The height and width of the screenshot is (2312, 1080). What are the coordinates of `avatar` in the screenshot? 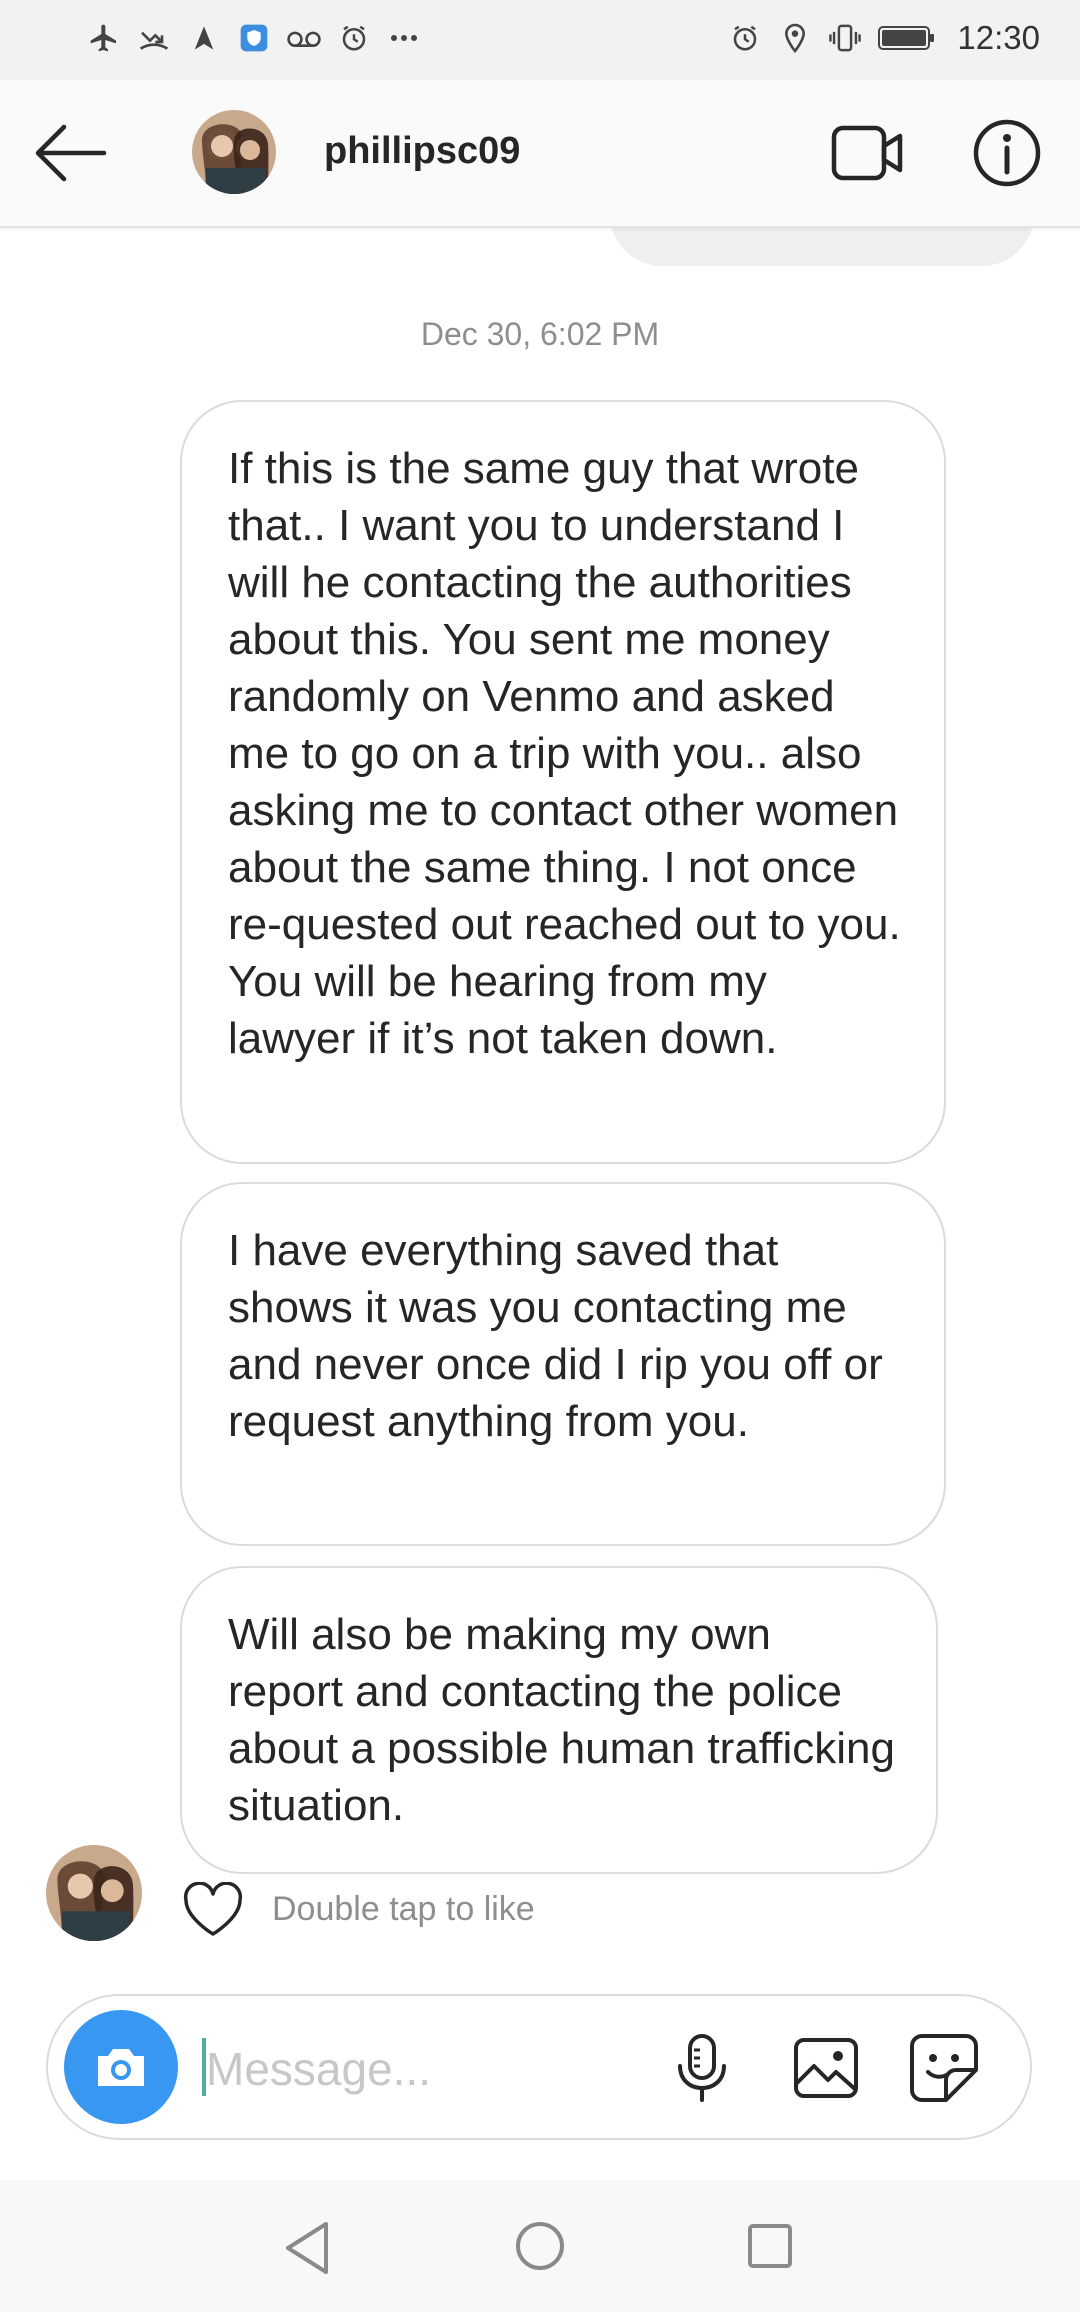 It's located at (234, 152).